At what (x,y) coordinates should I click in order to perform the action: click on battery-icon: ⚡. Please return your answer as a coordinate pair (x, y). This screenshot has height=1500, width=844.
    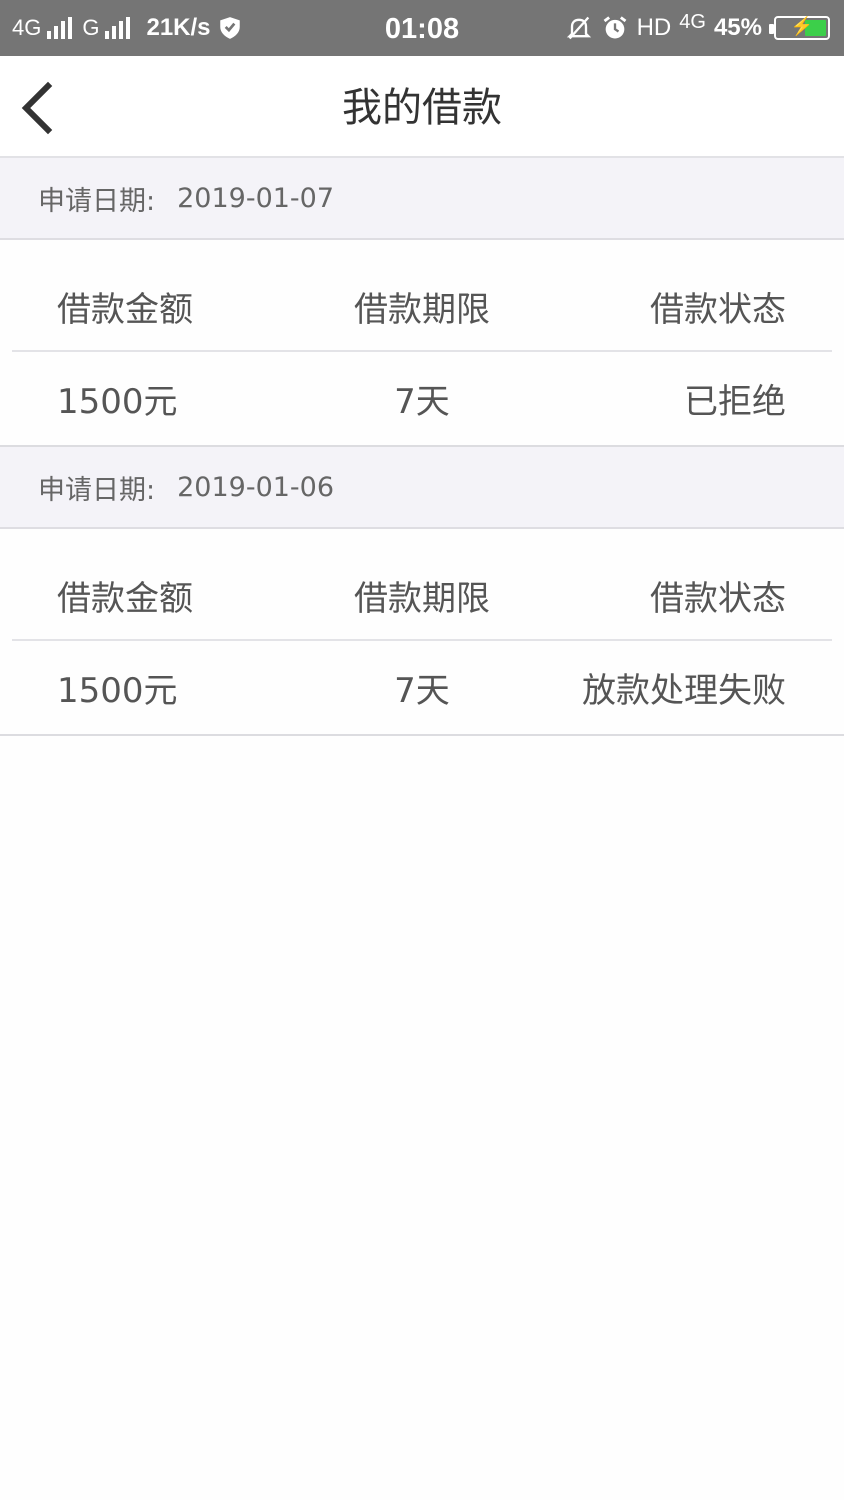
    Looking at the image, I should click on (799, 28).